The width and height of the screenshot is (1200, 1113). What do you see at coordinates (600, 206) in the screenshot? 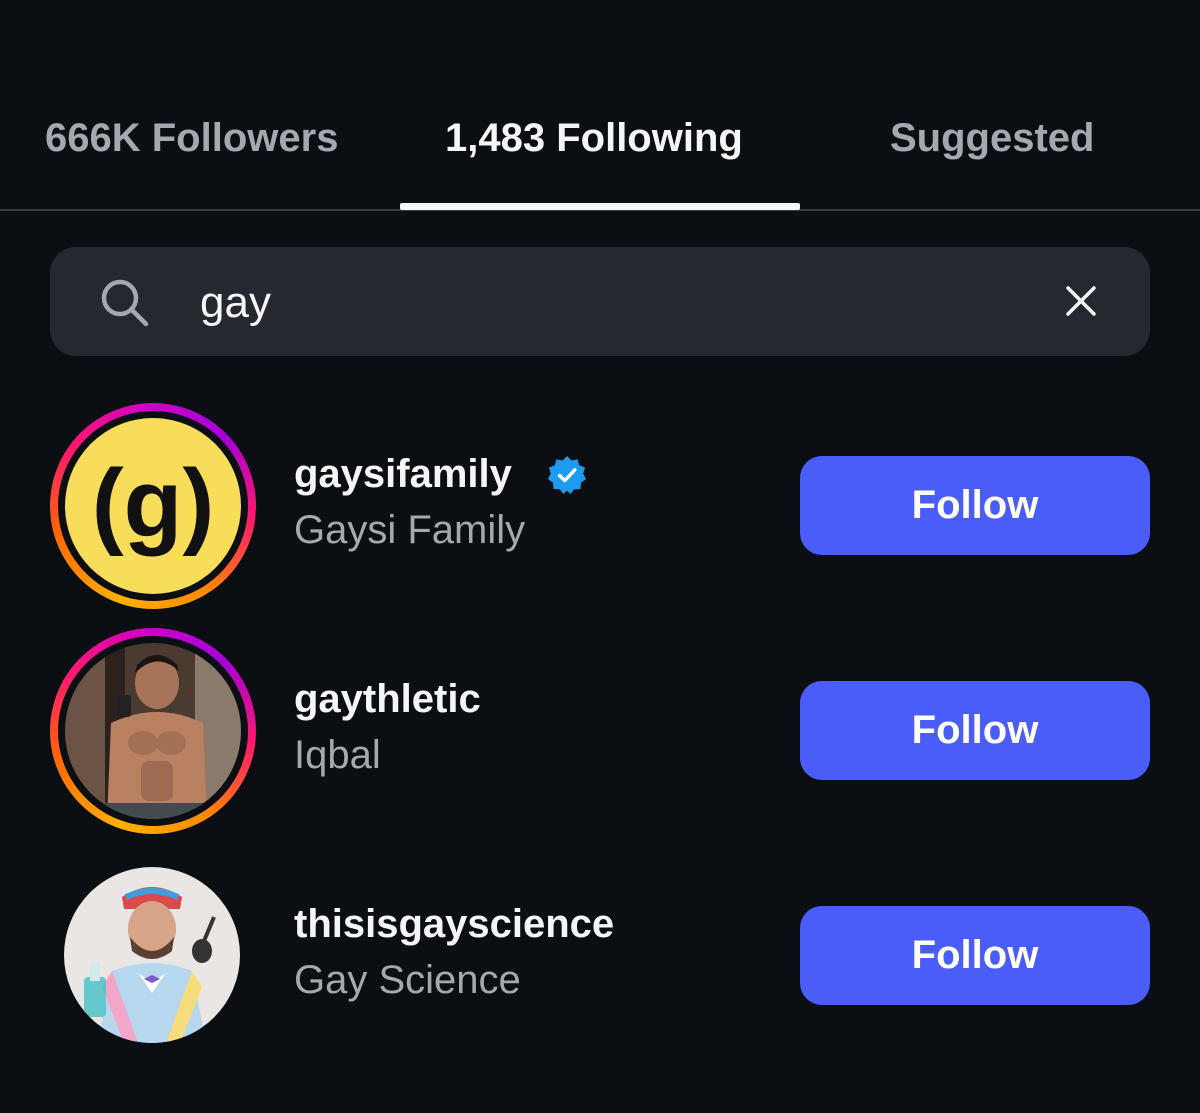
I see `active-tab-indicator` at bounding box center [600, 206].